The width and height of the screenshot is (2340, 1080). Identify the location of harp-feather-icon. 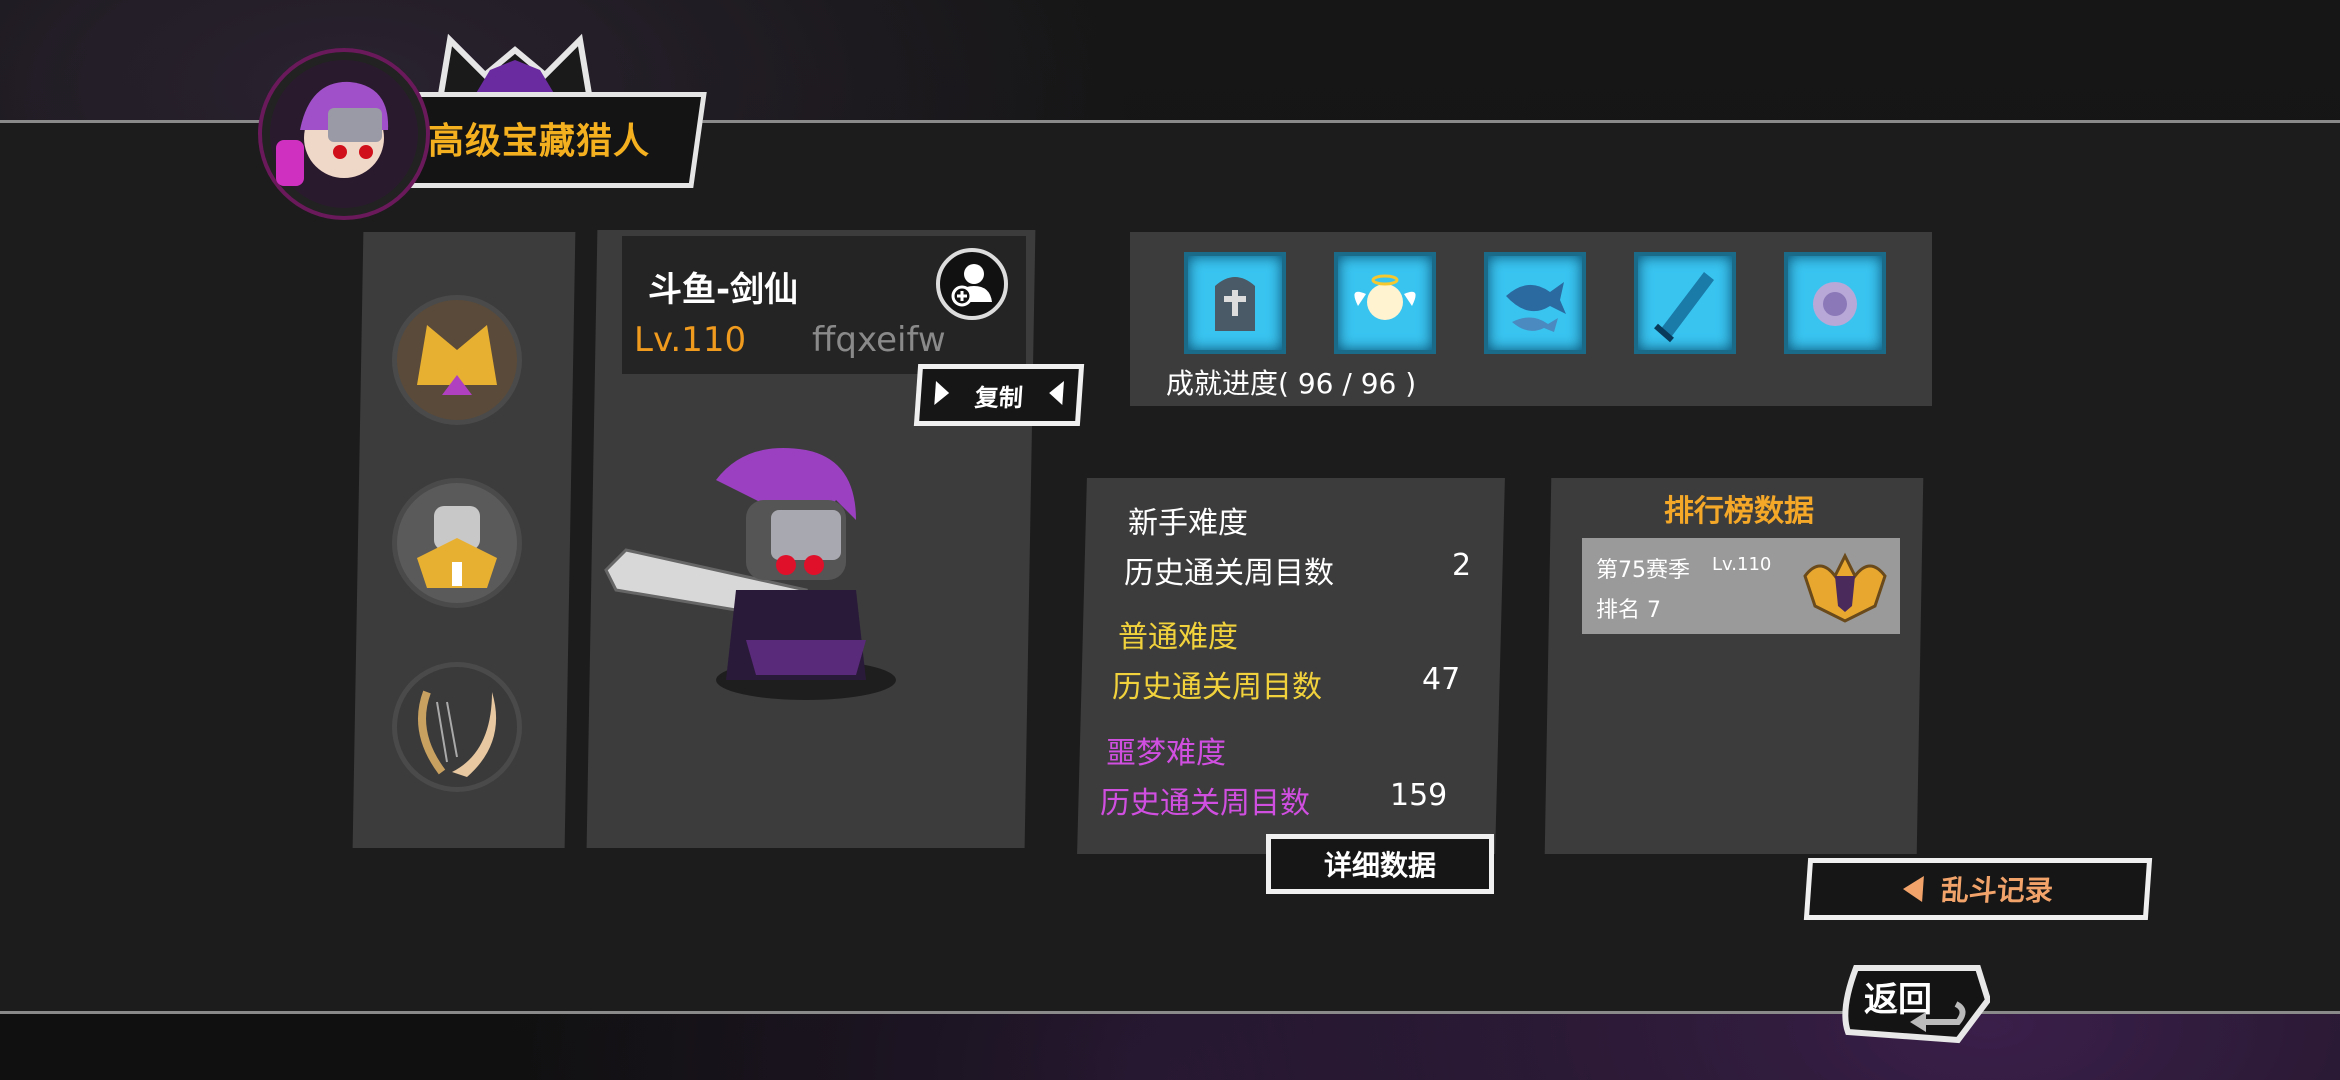
(457, 727).